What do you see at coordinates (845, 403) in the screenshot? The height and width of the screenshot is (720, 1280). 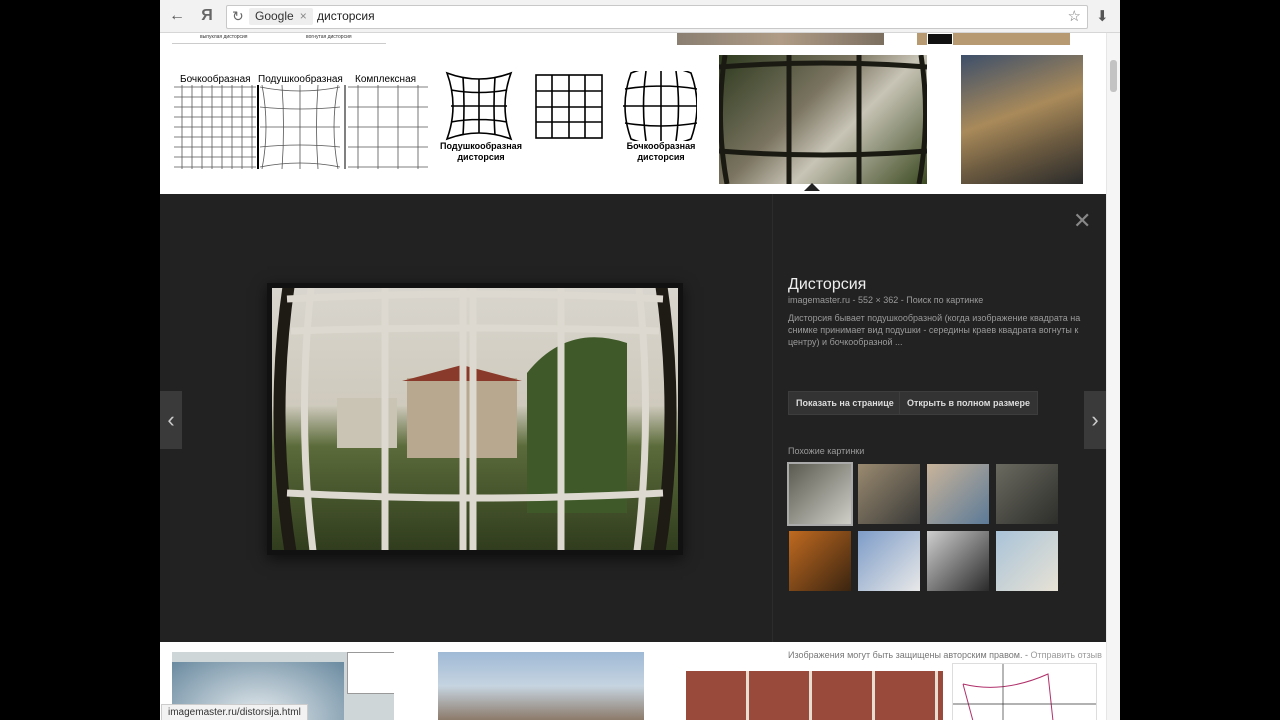 I see `show-on-page-button: Показать на странице` at bounding box center [845, 403].